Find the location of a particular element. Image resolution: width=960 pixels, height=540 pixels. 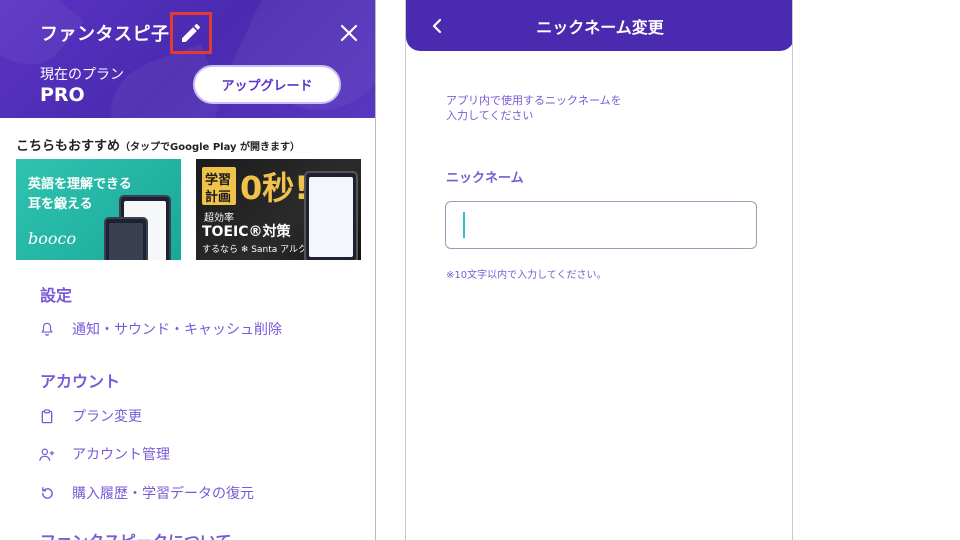

clipboard-icon is located at coordinates (47, 416).